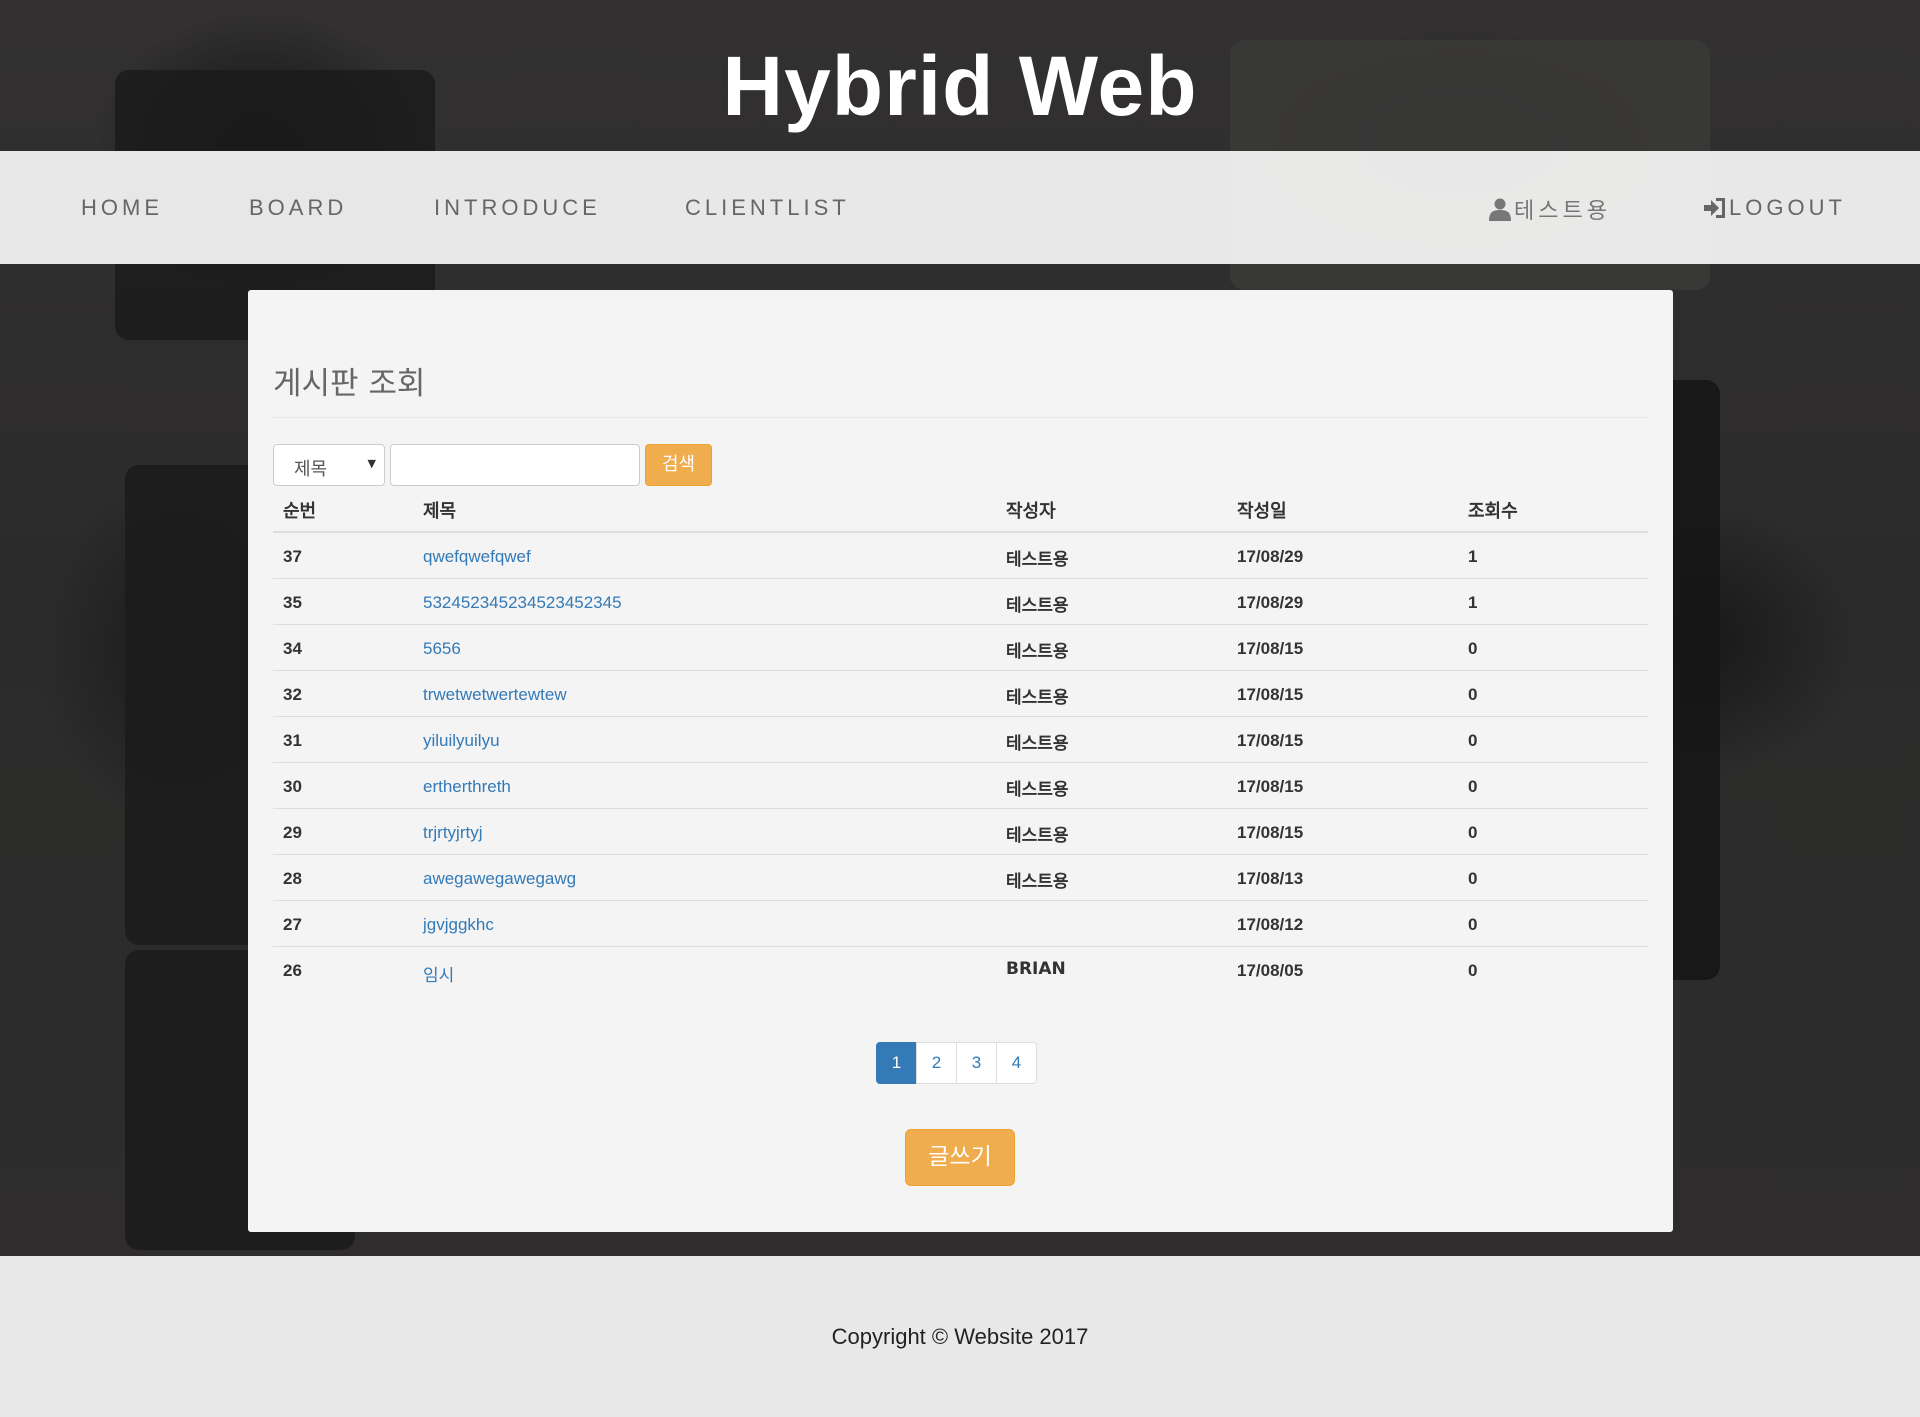  I want to click on nav-clientlist: CLIENTLIST, so click(767, 208).